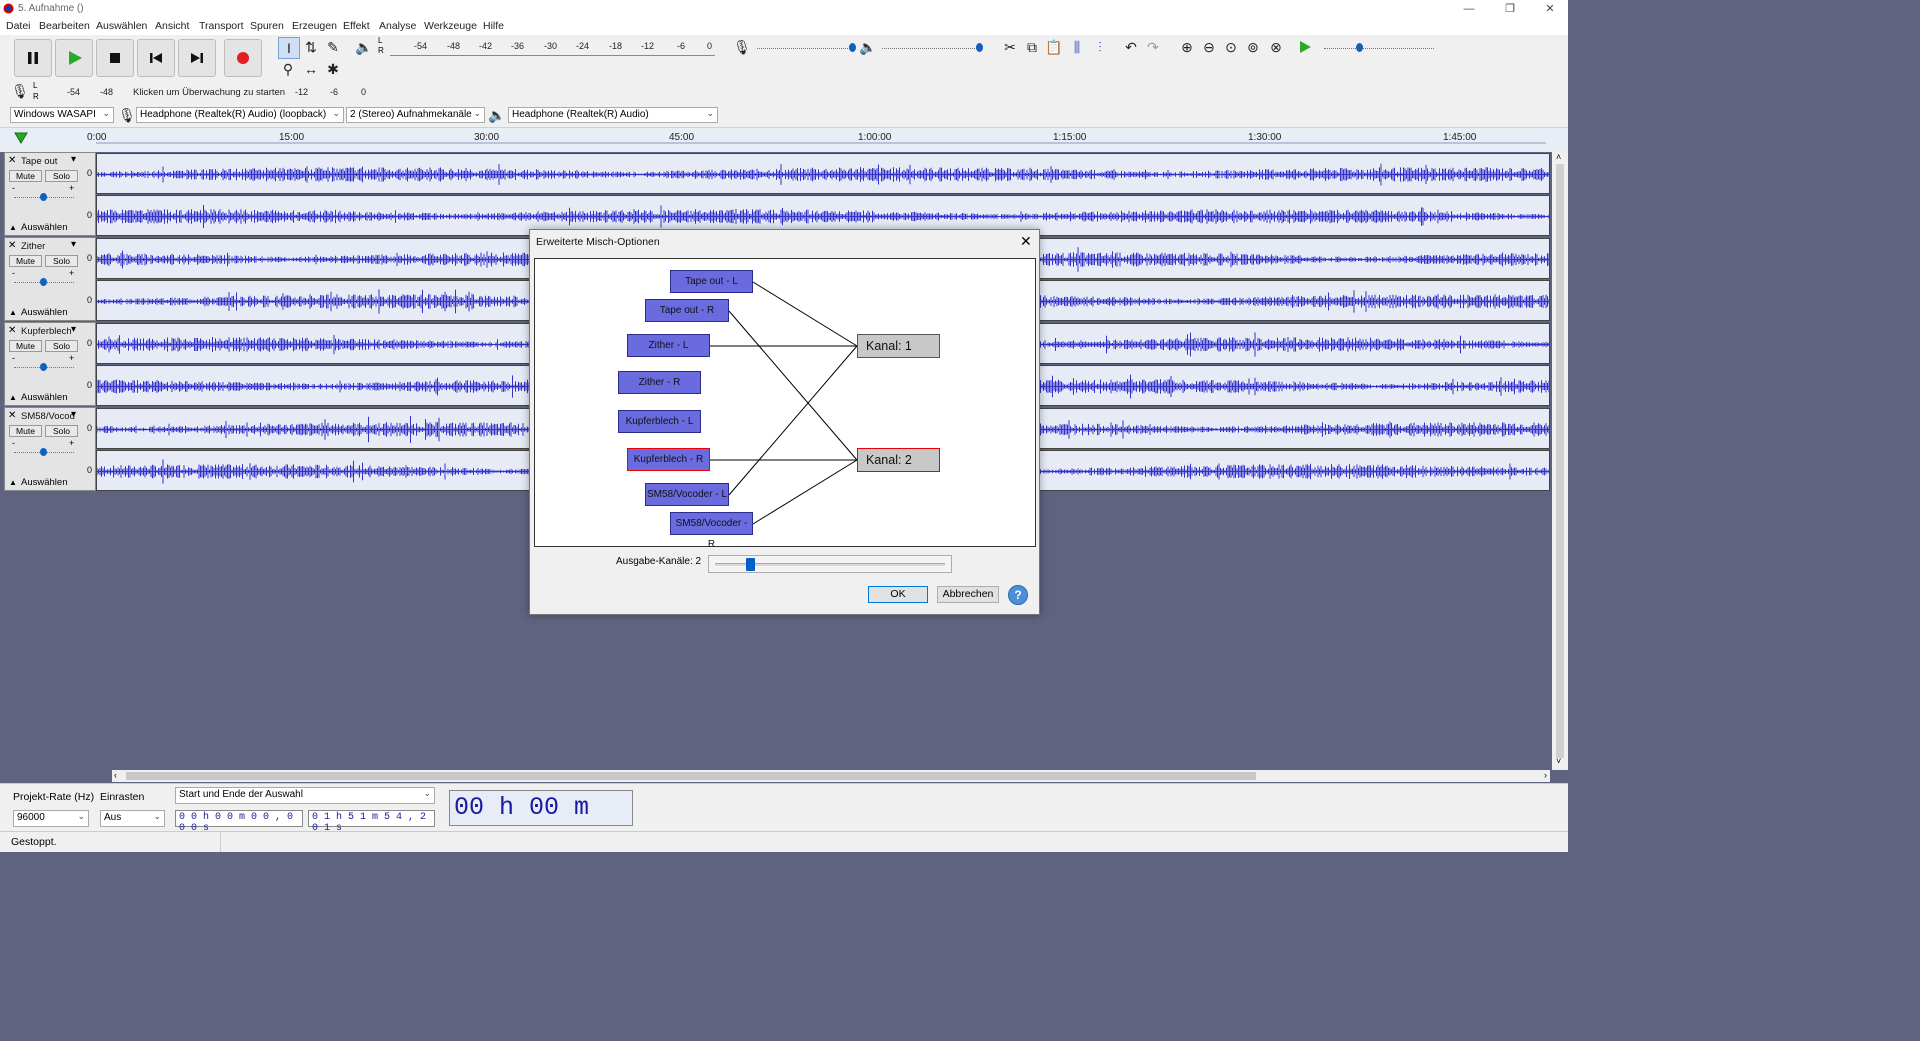 The image size is (1920, 1041). Describe the element at coordinates (33, 246) in the screenshot. I see `track-name: Zither` at that location.